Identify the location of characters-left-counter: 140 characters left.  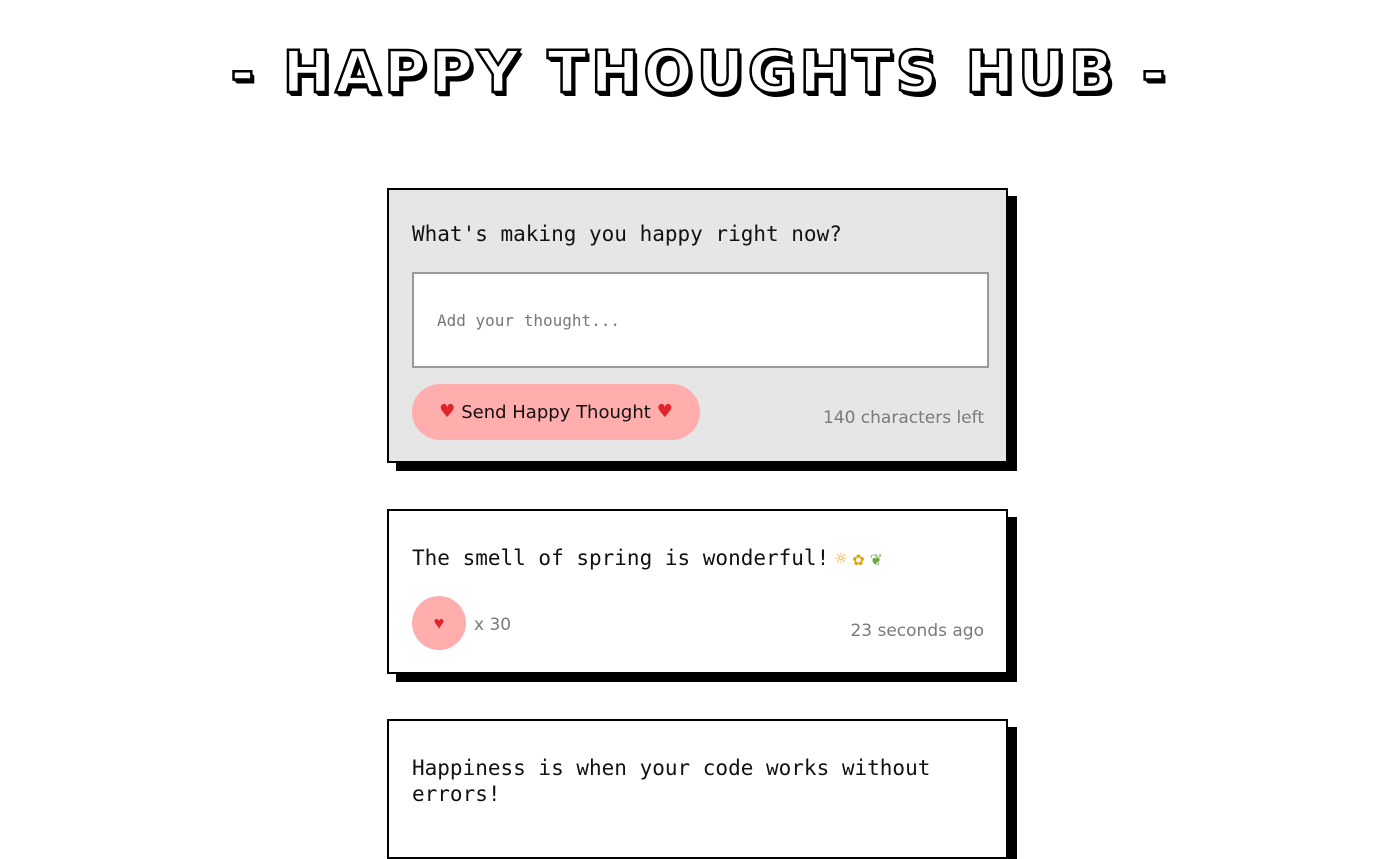
(903, 418).